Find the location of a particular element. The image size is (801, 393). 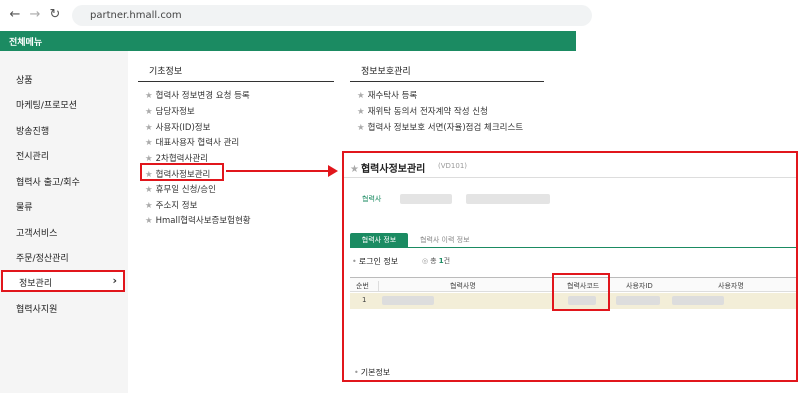

menu-item: ★ 사용자(ID)정보 is located at coordinates (177, 127).